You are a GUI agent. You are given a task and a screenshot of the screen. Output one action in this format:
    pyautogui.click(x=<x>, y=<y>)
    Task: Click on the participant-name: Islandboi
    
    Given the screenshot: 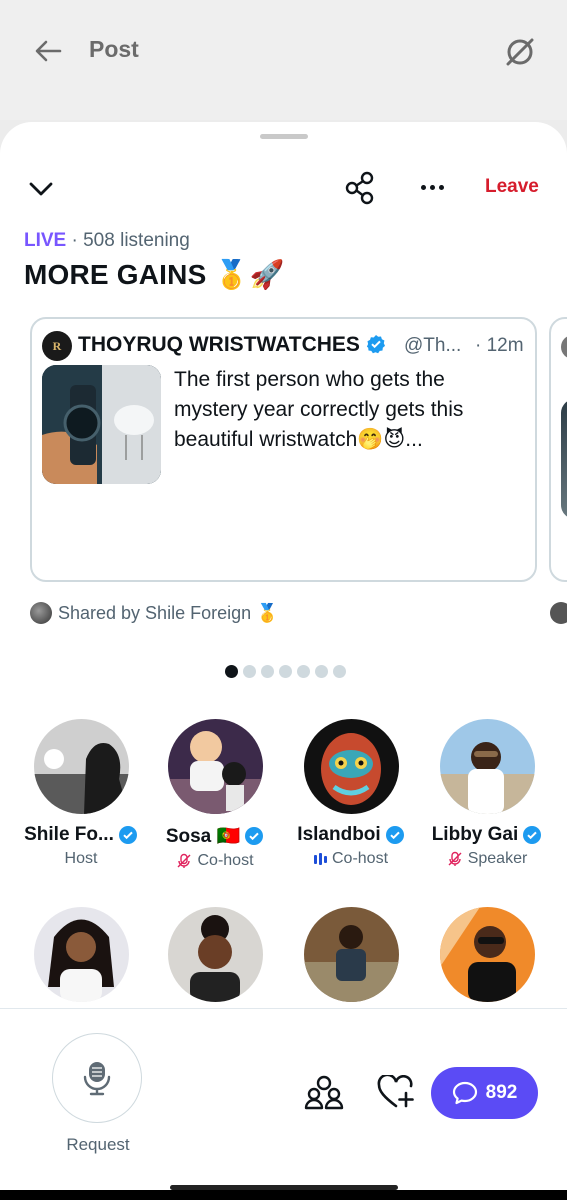 What is the action you would take?
    pyautogui.click(x=339, y=834)
    